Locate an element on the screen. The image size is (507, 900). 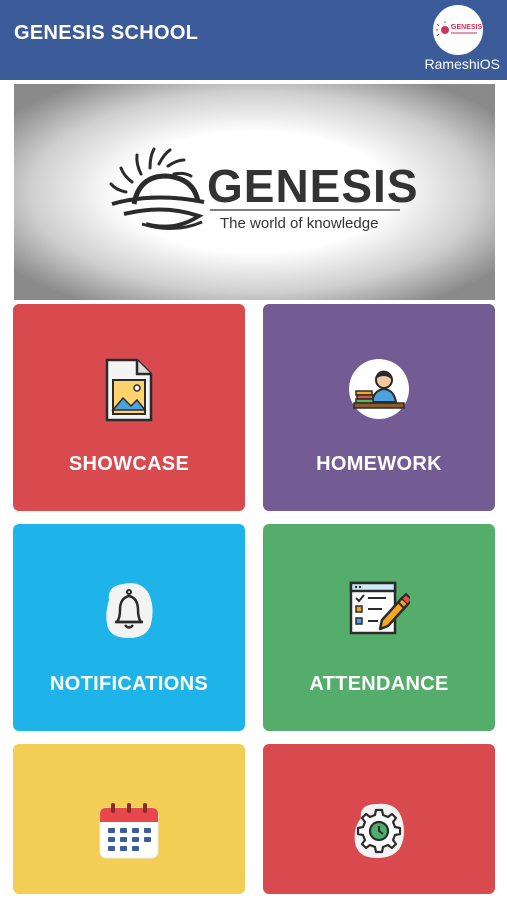
attendance-tile: ATTENDANCE is located at coordinates (379, 627).